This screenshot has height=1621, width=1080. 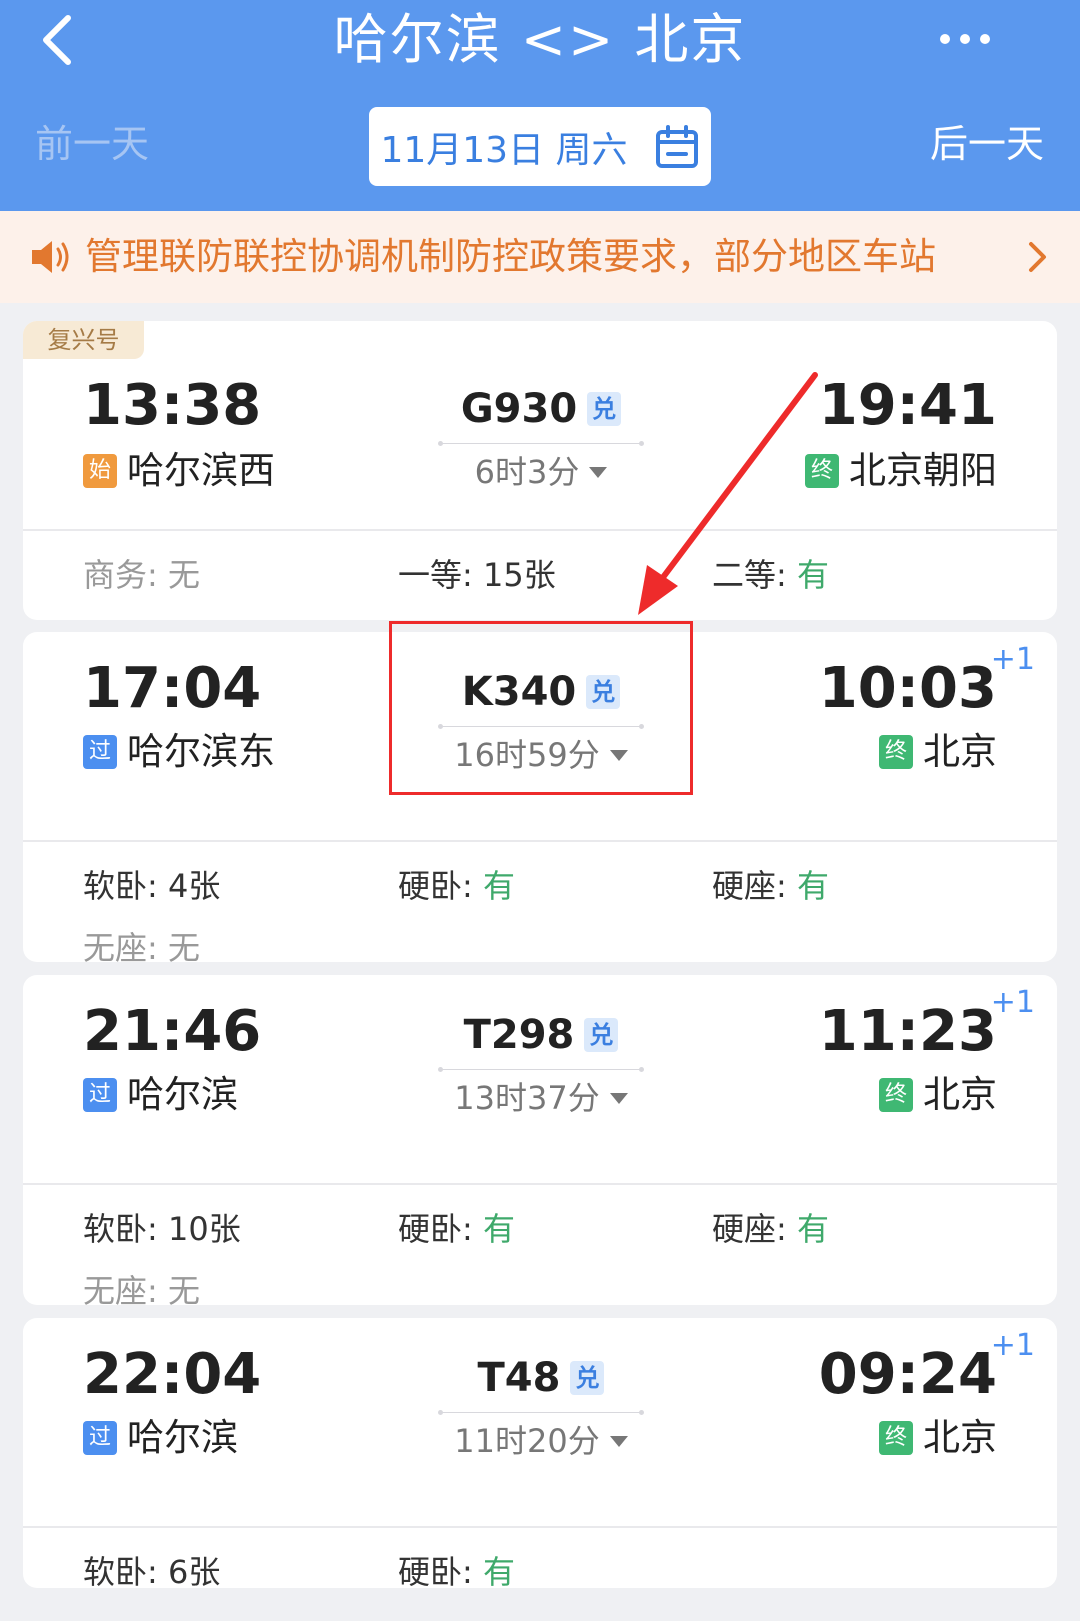 I want to click on train-number: T48 兑, so click(x=541, y=1378).